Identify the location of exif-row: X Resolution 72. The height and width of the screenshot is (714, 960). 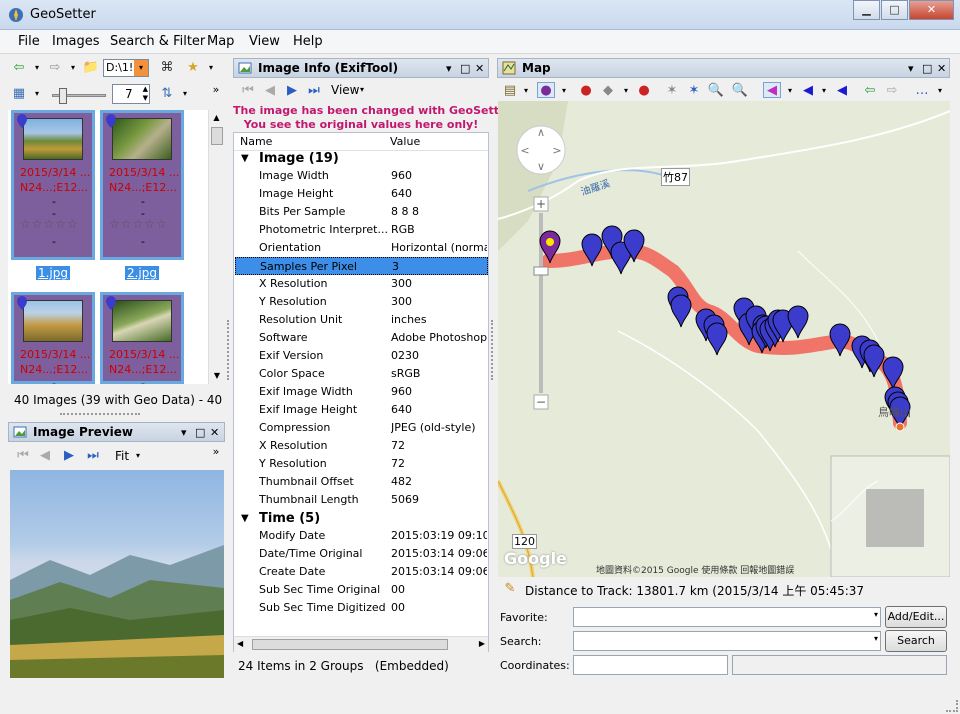
(361, 446).